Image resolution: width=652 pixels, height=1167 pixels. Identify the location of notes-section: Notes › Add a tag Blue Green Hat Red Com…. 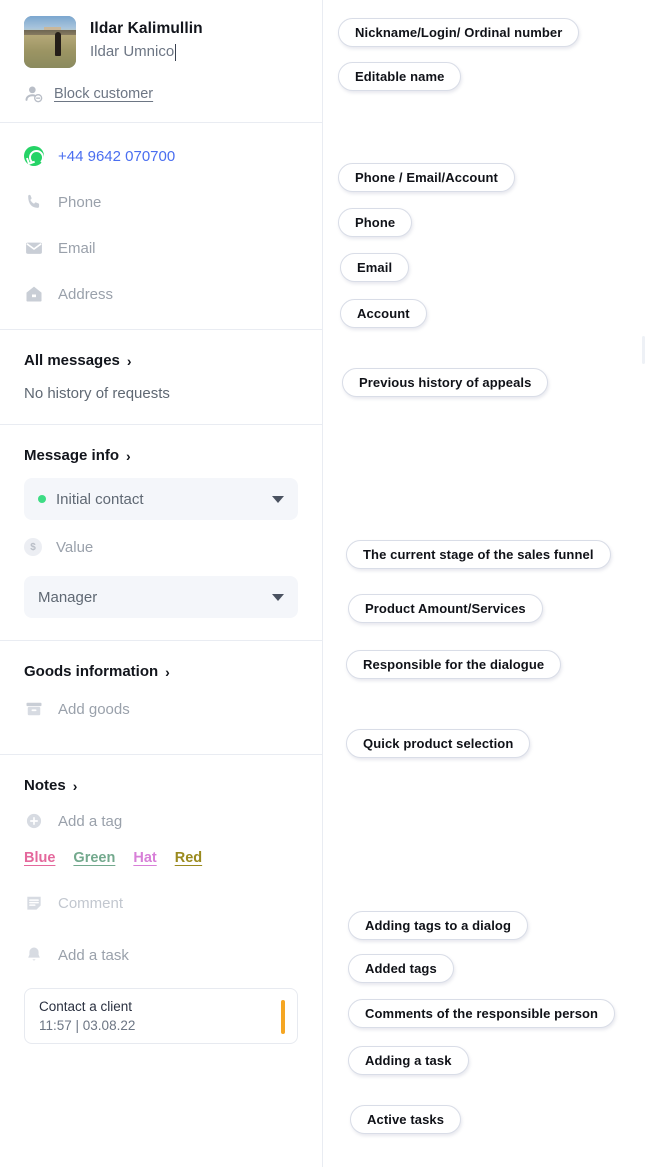
(161, 899).